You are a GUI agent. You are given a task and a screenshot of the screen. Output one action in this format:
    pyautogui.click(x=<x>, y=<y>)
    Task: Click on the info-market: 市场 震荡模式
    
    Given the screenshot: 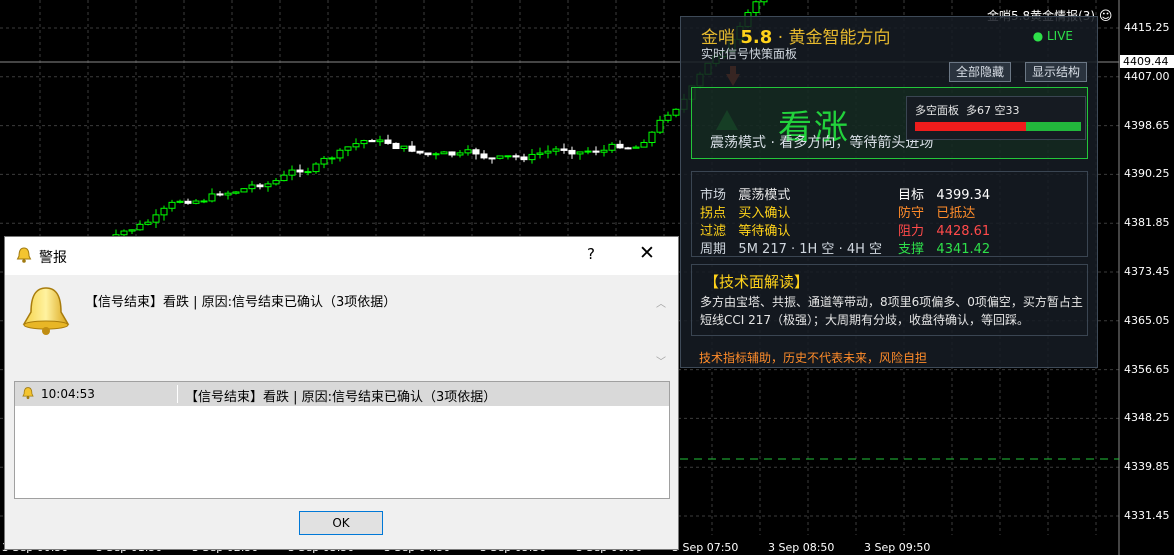 What is the action you would take?
    pyautogui.click(x=745, y=193)
    